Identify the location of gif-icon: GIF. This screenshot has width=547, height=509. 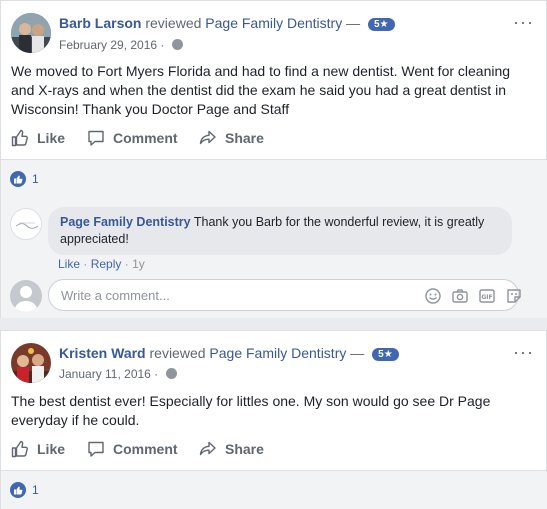
(487, 296).